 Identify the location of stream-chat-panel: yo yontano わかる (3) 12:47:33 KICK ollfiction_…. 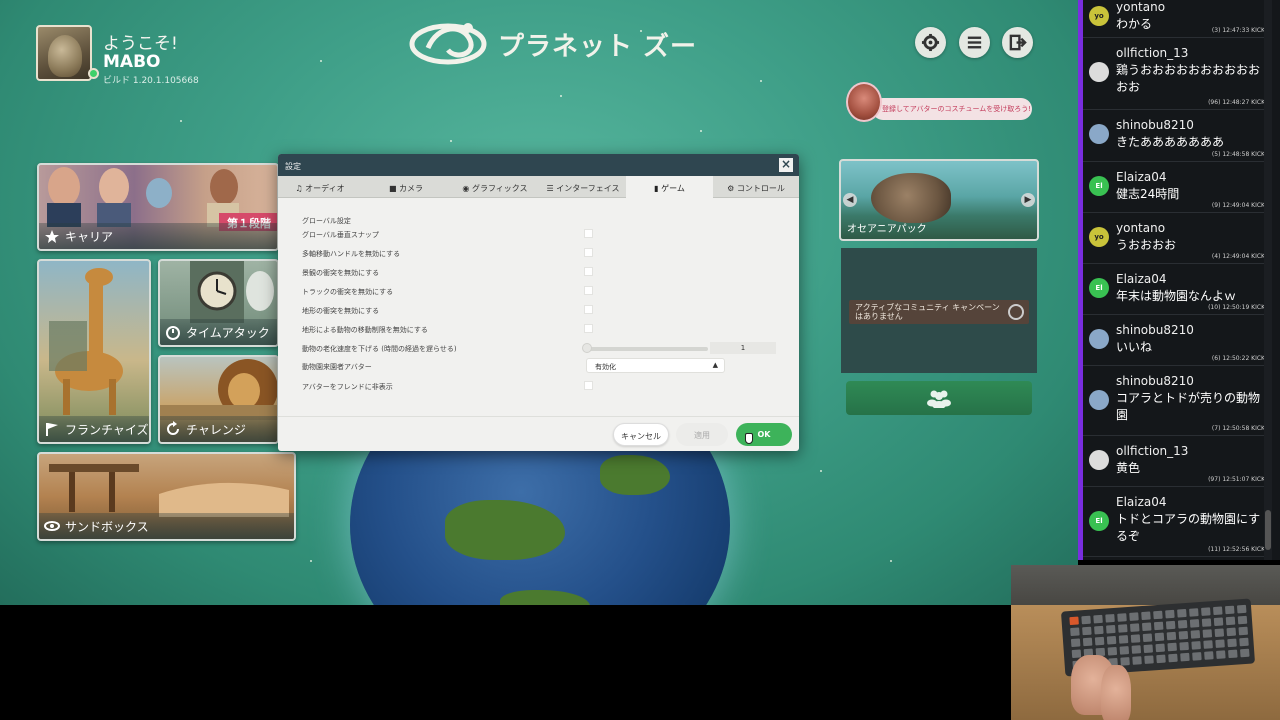
(1179, 280).